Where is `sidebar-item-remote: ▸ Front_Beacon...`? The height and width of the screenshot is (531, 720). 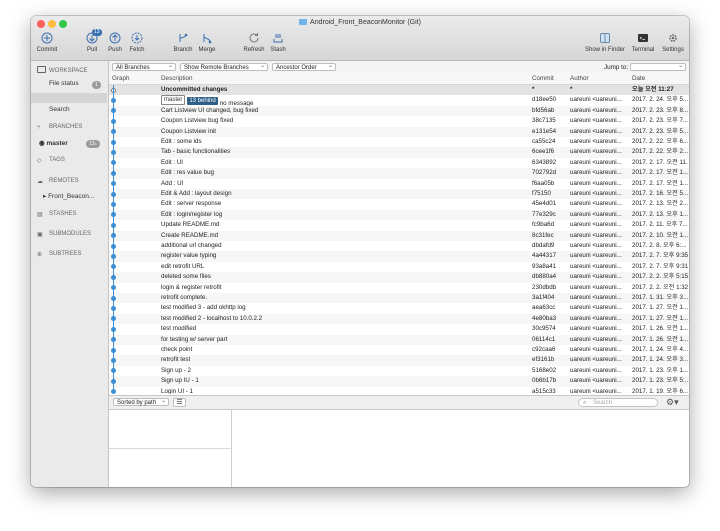 sidebar-item-remote: ▸ Front_Beacon... is located at coordinates (68, 196).